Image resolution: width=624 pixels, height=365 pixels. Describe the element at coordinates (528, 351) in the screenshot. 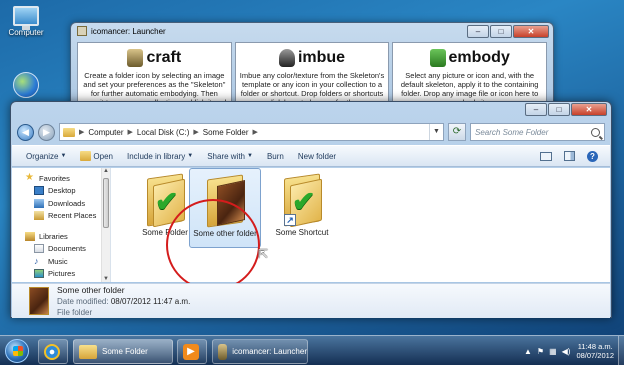

I see `show-hidden-icons: ▲` at that location.